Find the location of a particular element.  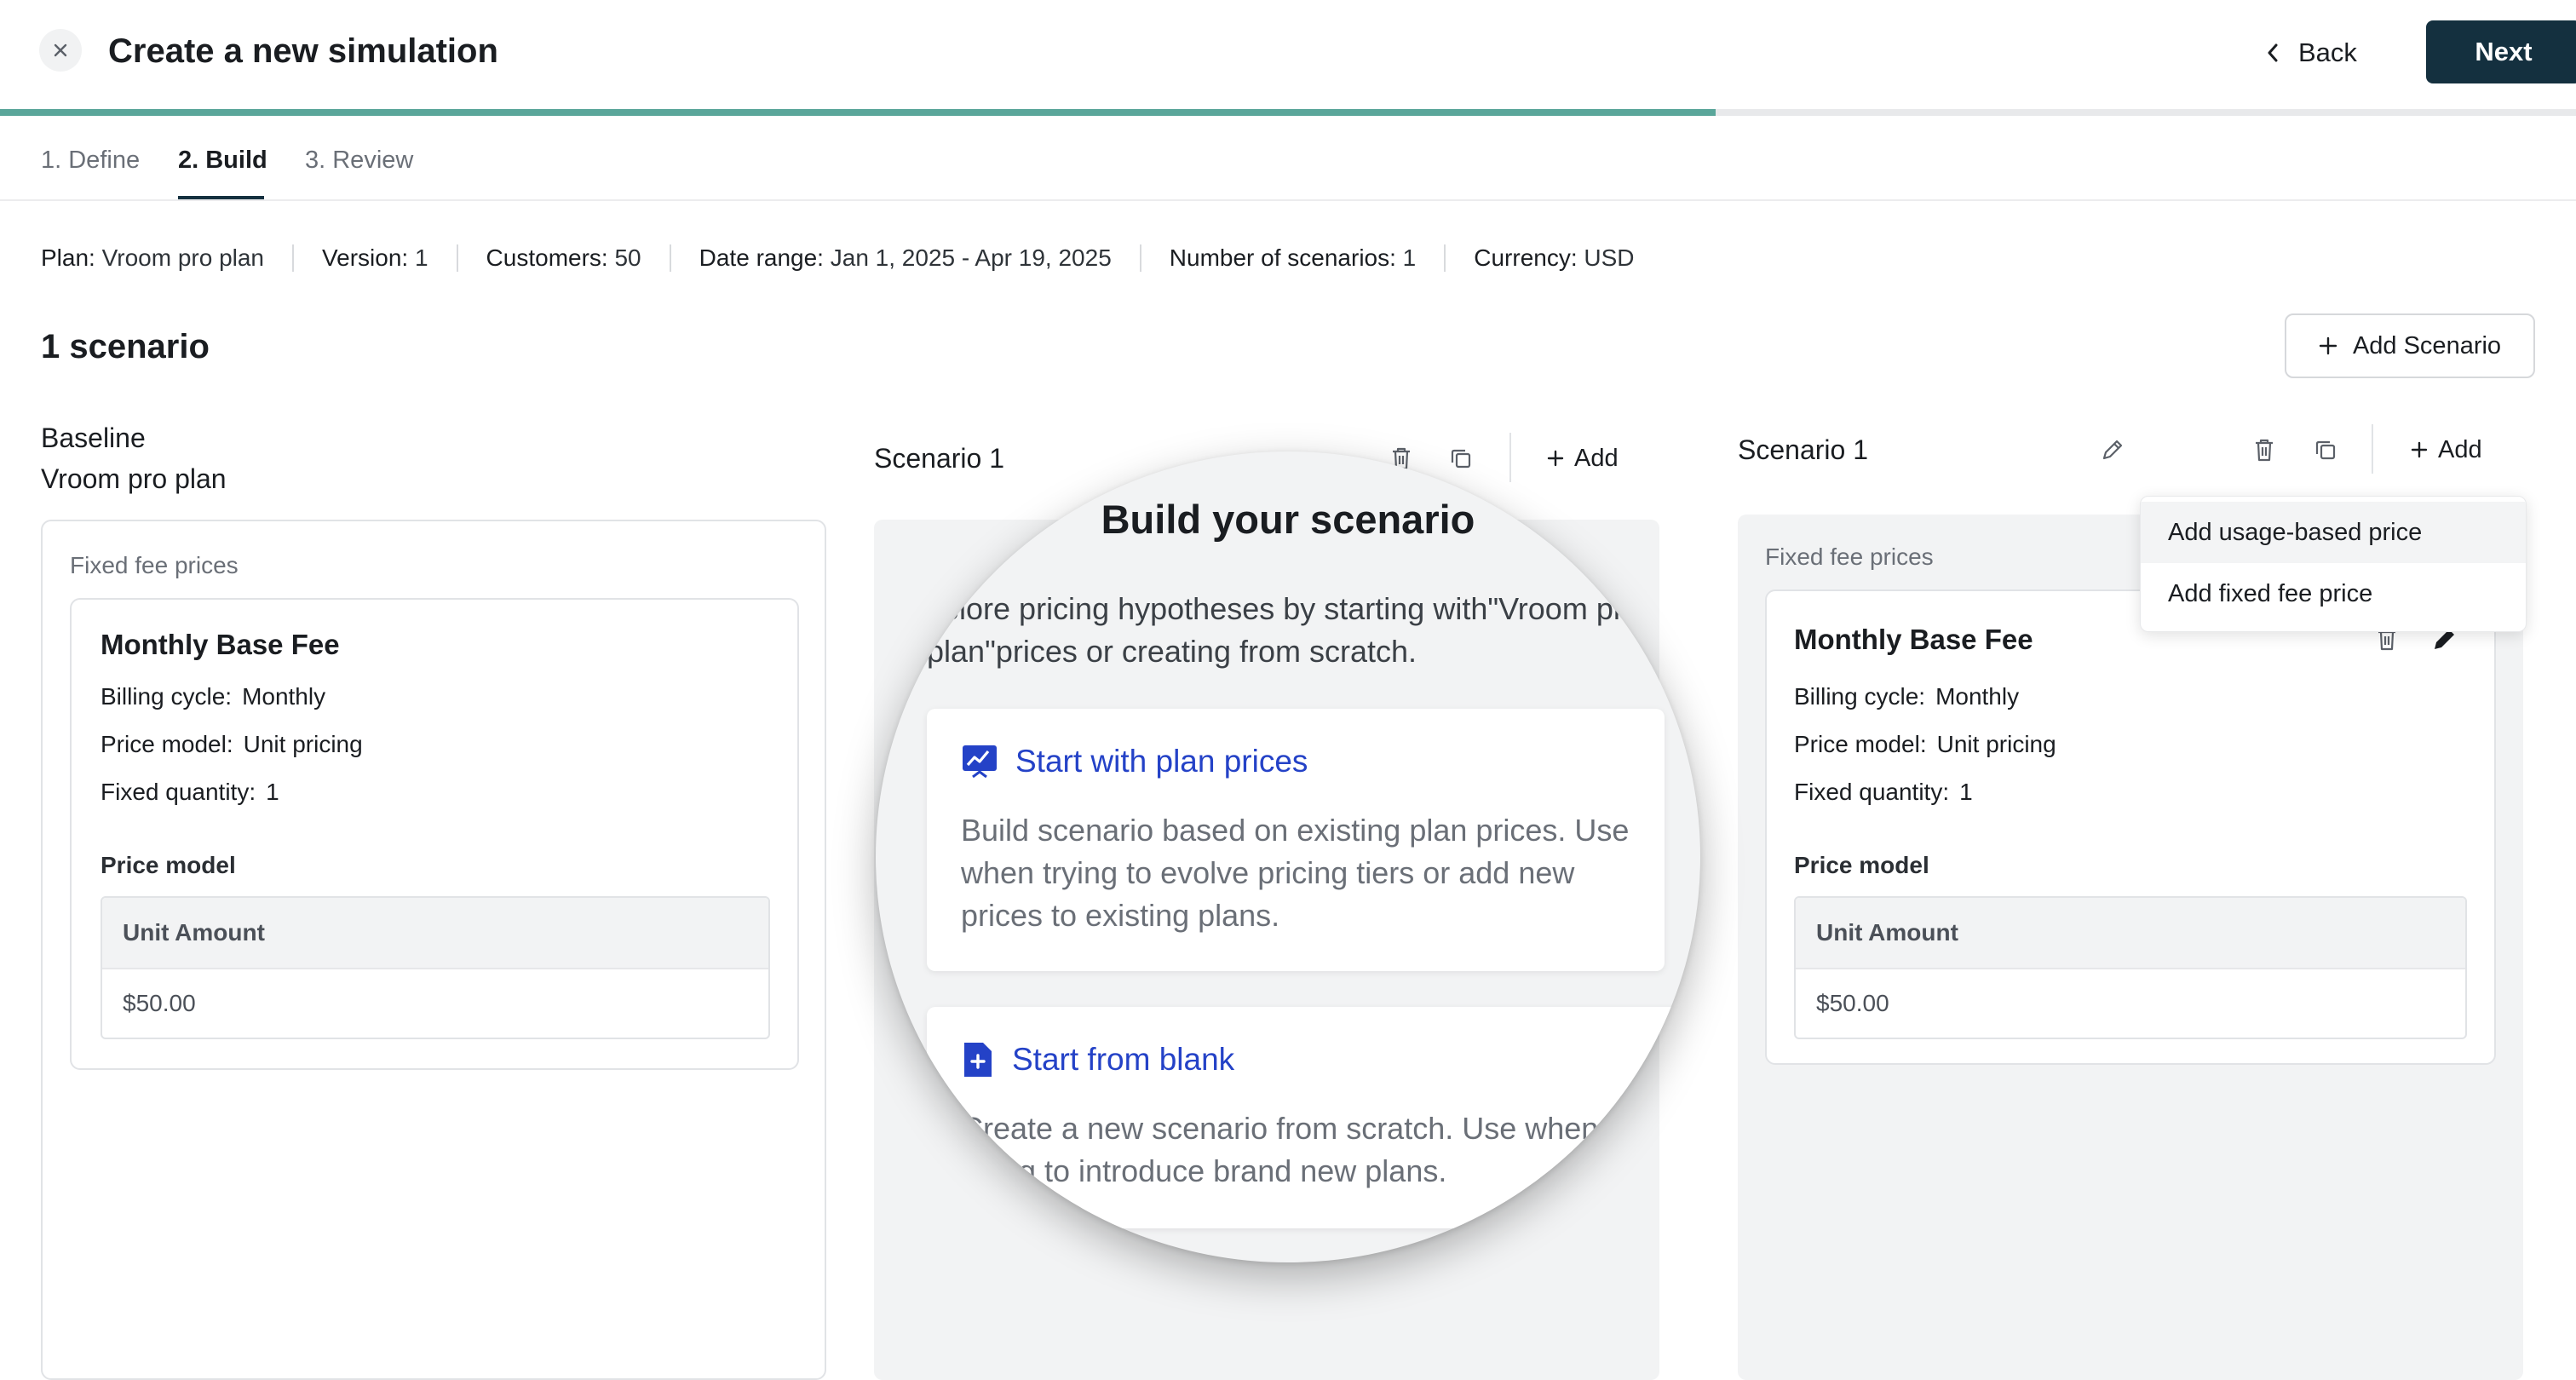

close-icon is located at coordinates (61, 51).